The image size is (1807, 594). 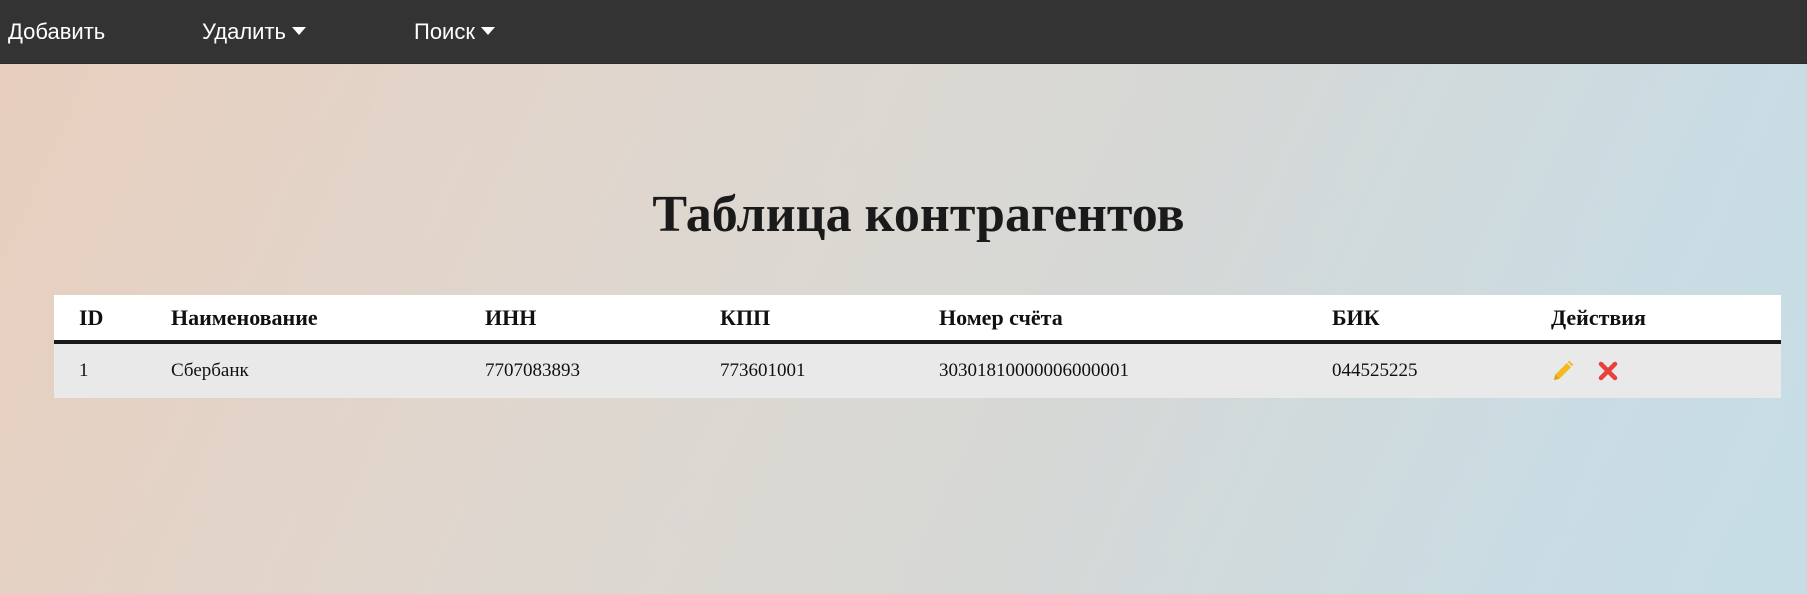 What do you see at coordinates (532, 370) in the screenshot?
I see `cell-inn: 7707083893` at bounding box center [532, 370].